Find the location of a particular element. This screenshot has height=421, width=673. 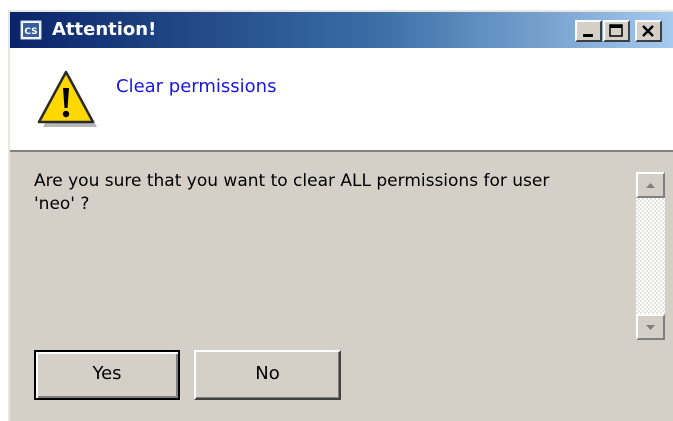

app-cs-icon: CS is located at coordinates (31, 30).